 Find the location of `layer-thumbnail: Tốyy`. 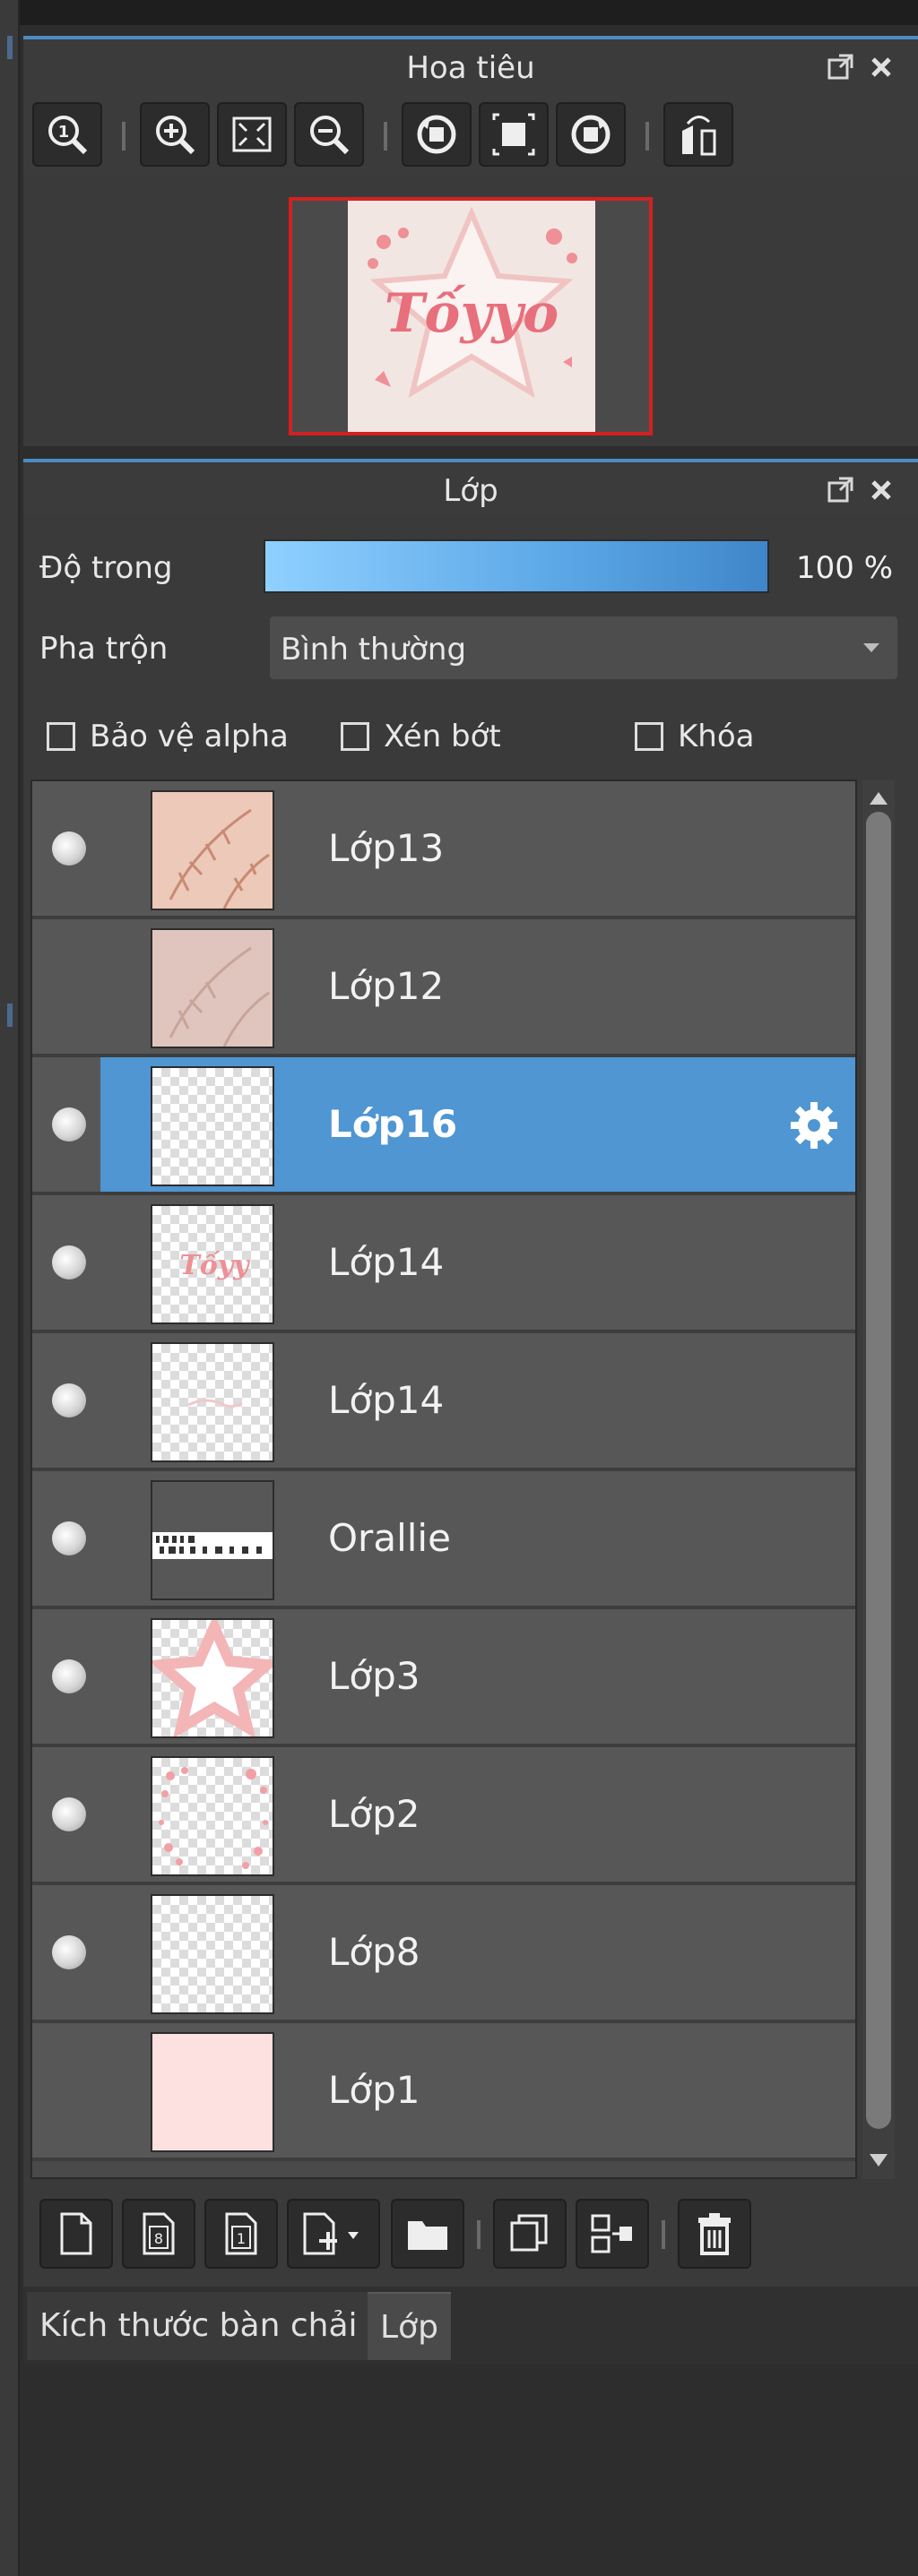

layer-thumbnail: Tốyy is located at coordinates (213, 1264).